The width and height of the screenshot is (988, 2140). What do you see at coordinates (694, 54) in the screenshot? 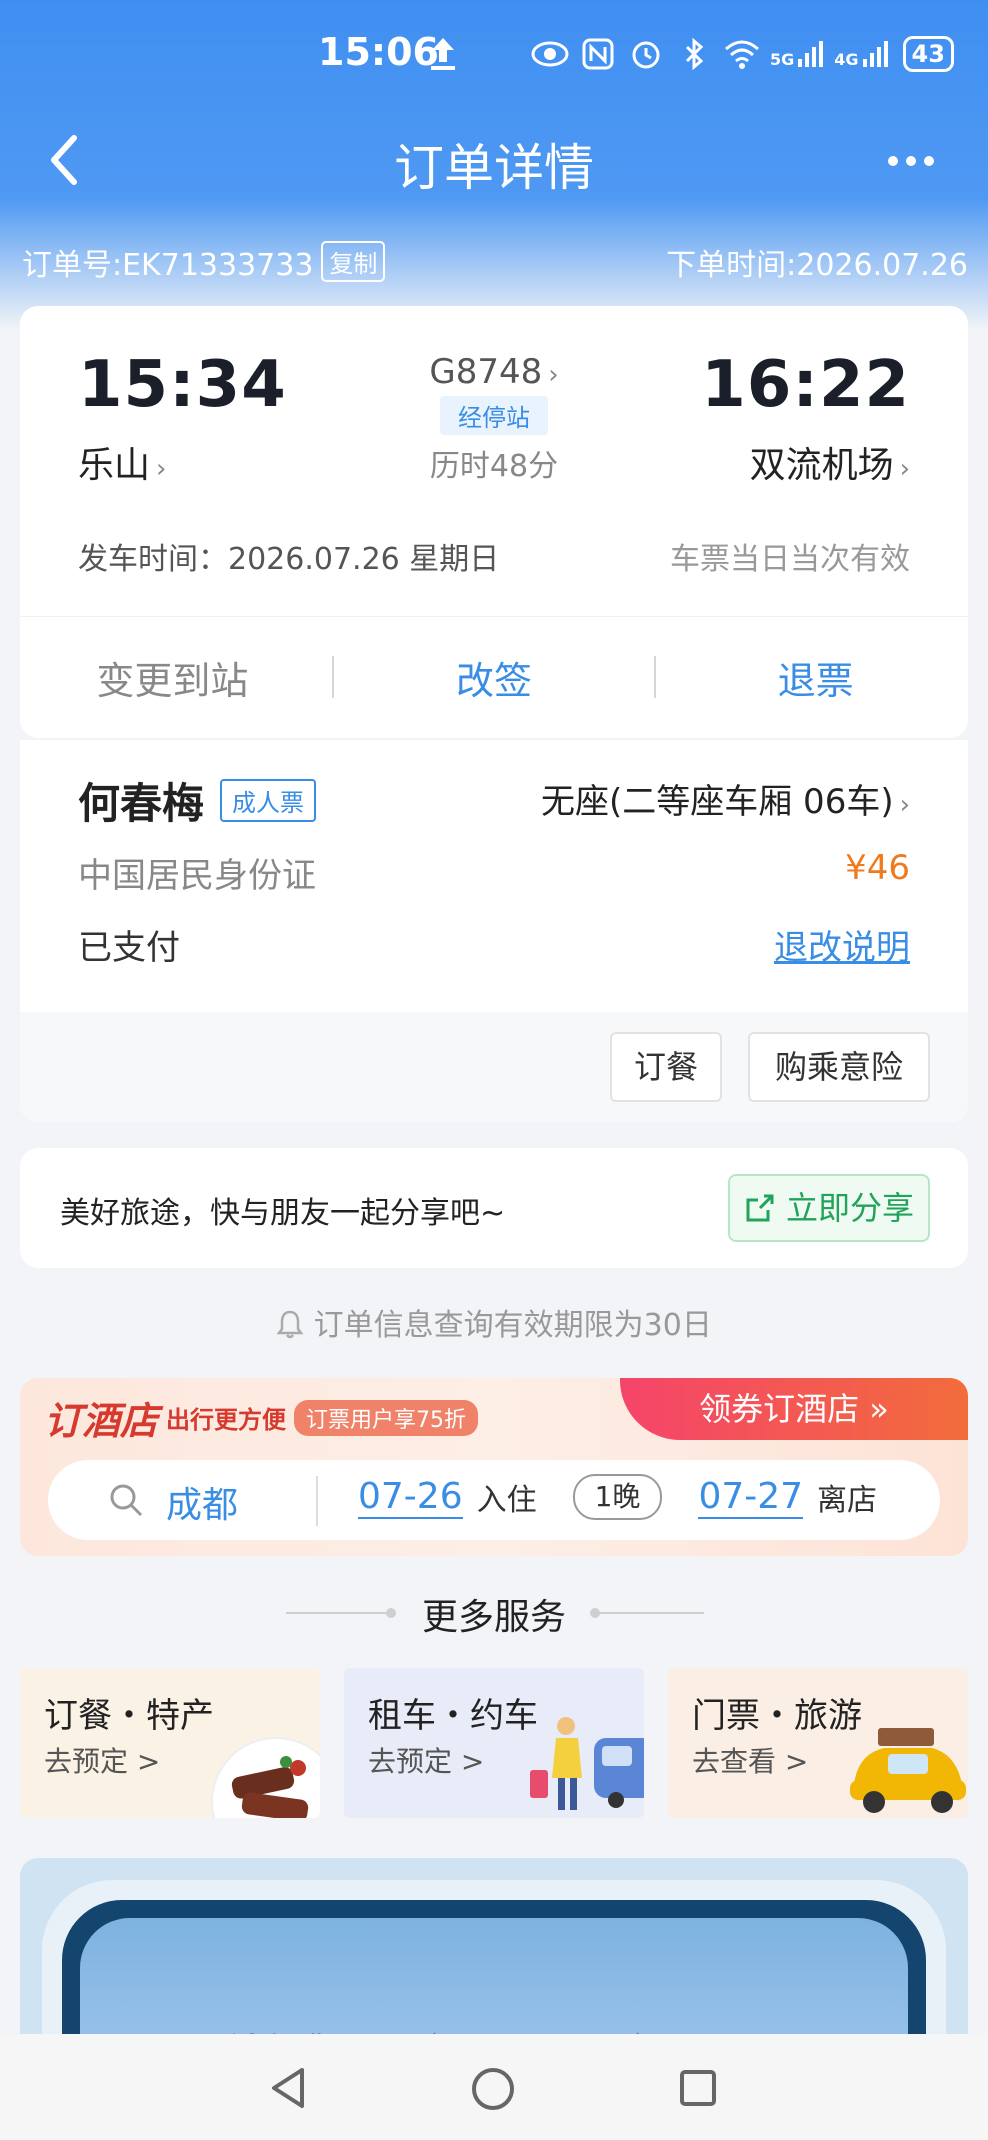
I see `bluetooth-icon` at bounding box center [694, 54].